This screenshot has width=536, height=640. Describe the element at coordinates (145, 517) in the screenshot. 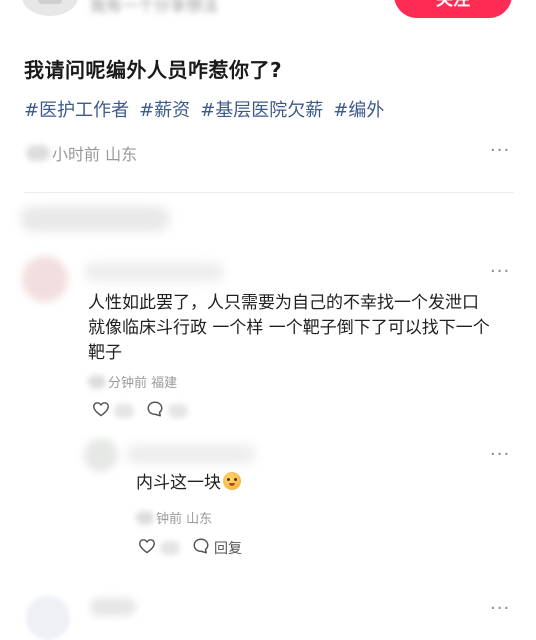

I see `reply-time-blur` at that location.